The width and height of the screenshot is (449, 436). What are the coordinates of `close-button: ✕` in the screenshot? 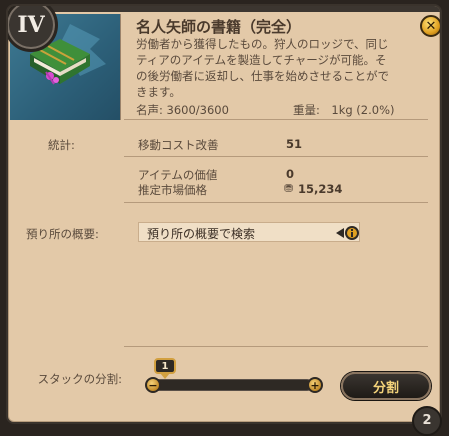 It's located at (430, 26).